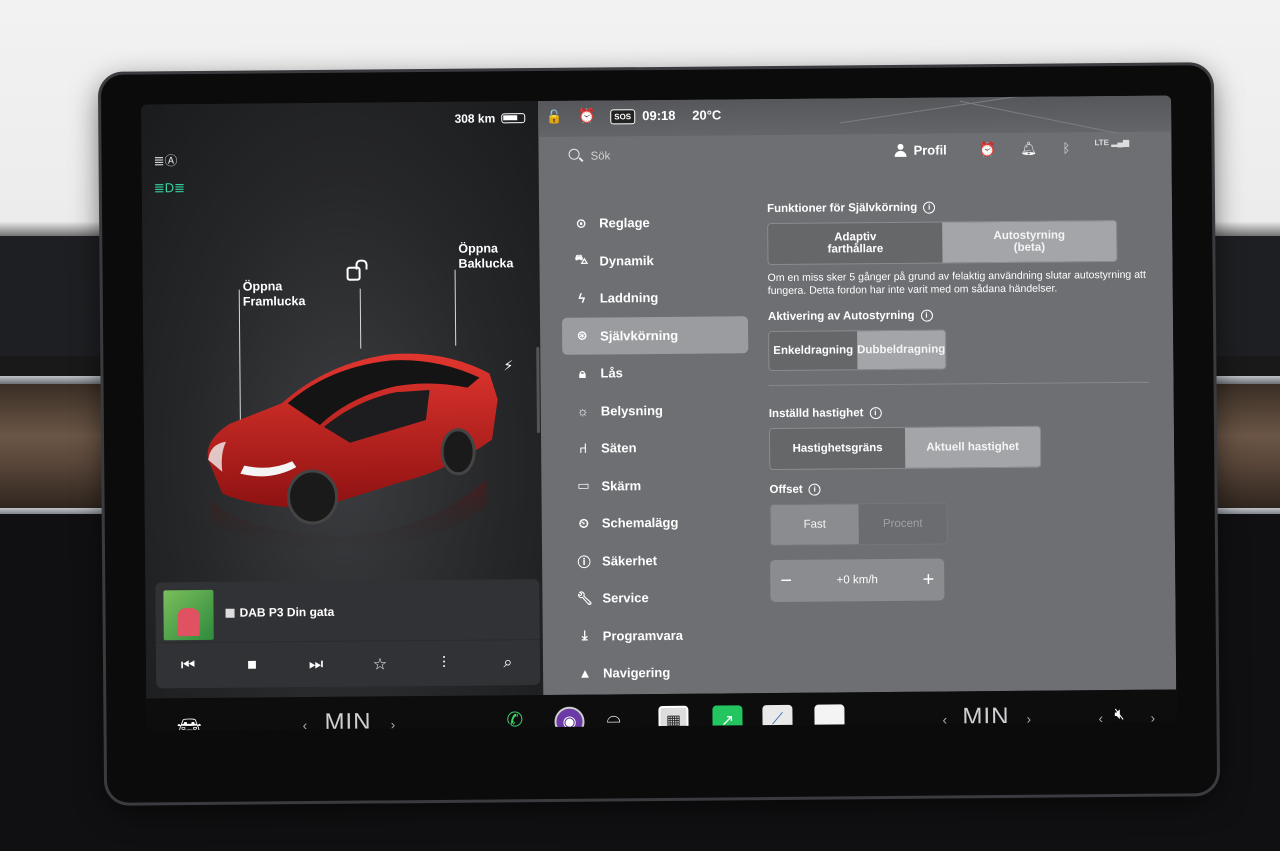  I want to click on option-autosteer: Autostyrning (beta), so click(1029, 242).